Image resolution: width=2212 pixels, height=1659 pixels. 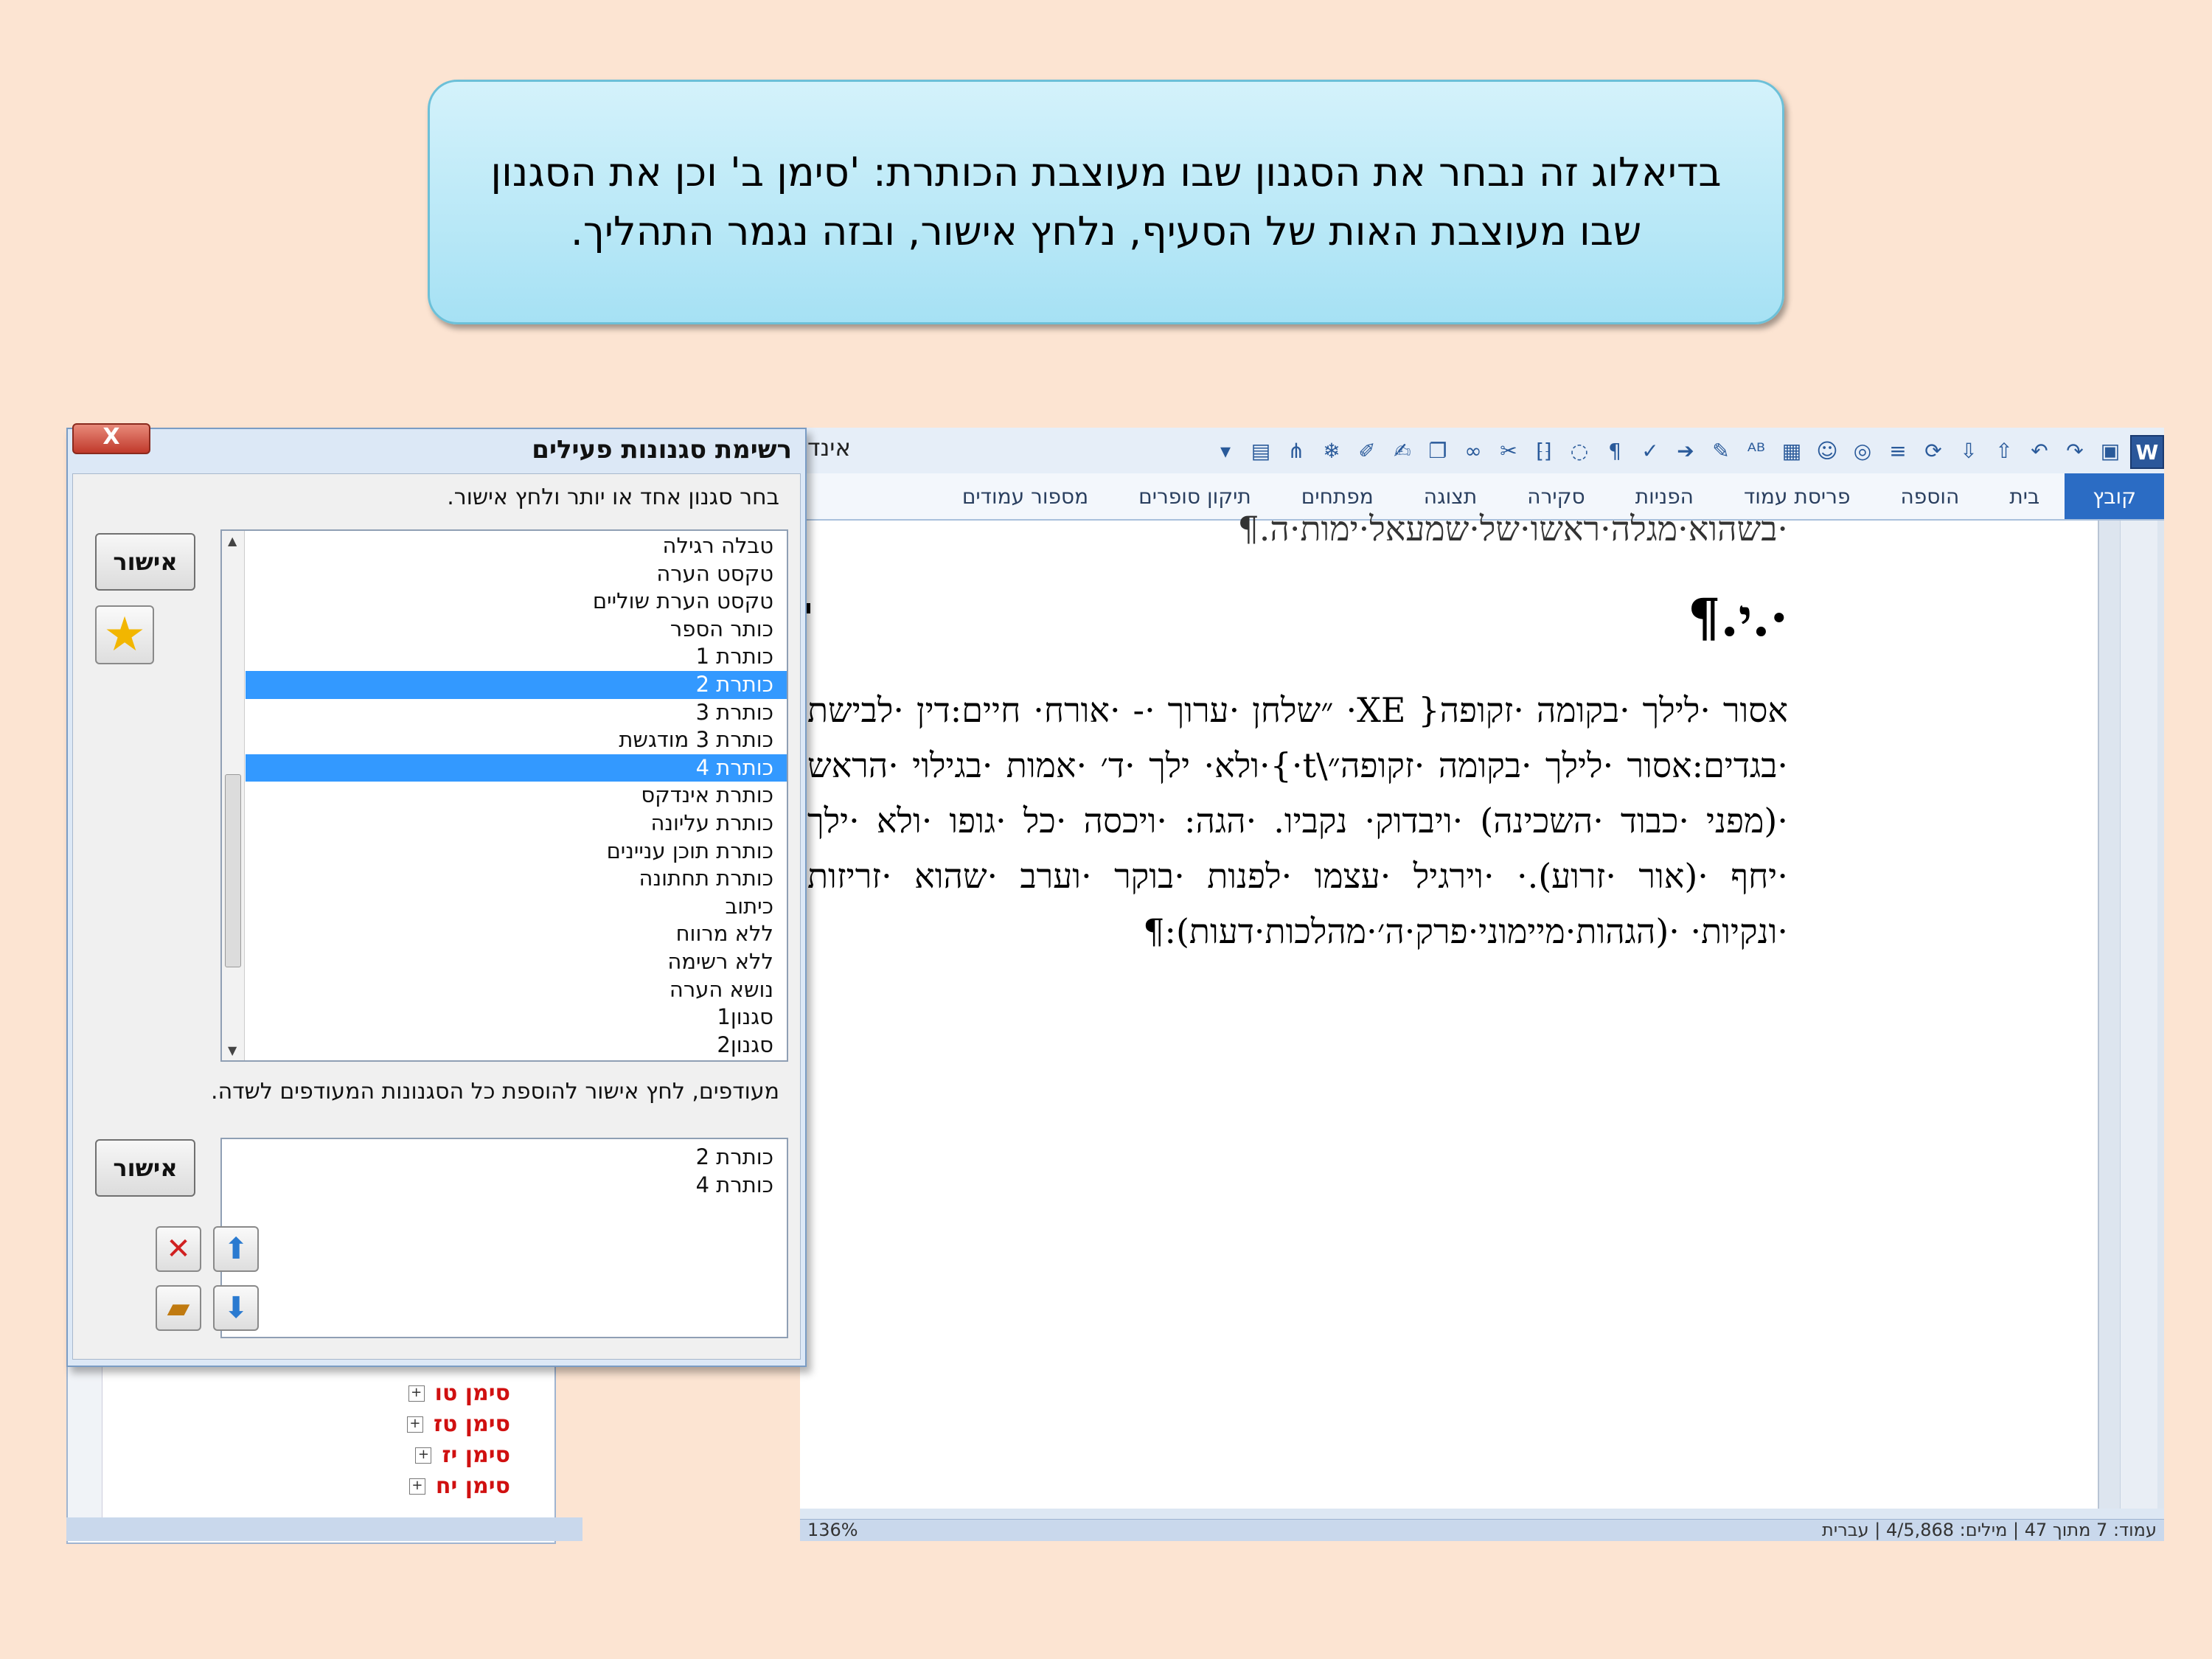 What do you see at coordinates (233, 870) in the screenshot?
I see `scroll-thumb` at bounding box center [233, 870].